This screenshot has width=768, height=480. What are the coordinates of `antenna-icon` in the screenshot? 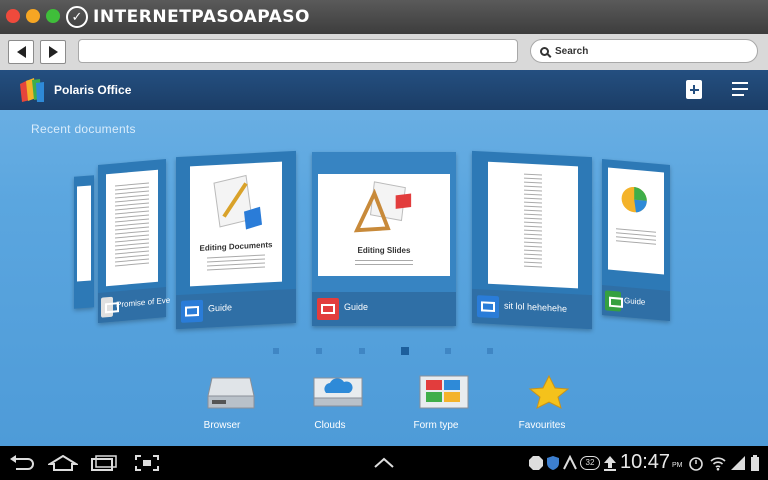 It's located at (570, 462).